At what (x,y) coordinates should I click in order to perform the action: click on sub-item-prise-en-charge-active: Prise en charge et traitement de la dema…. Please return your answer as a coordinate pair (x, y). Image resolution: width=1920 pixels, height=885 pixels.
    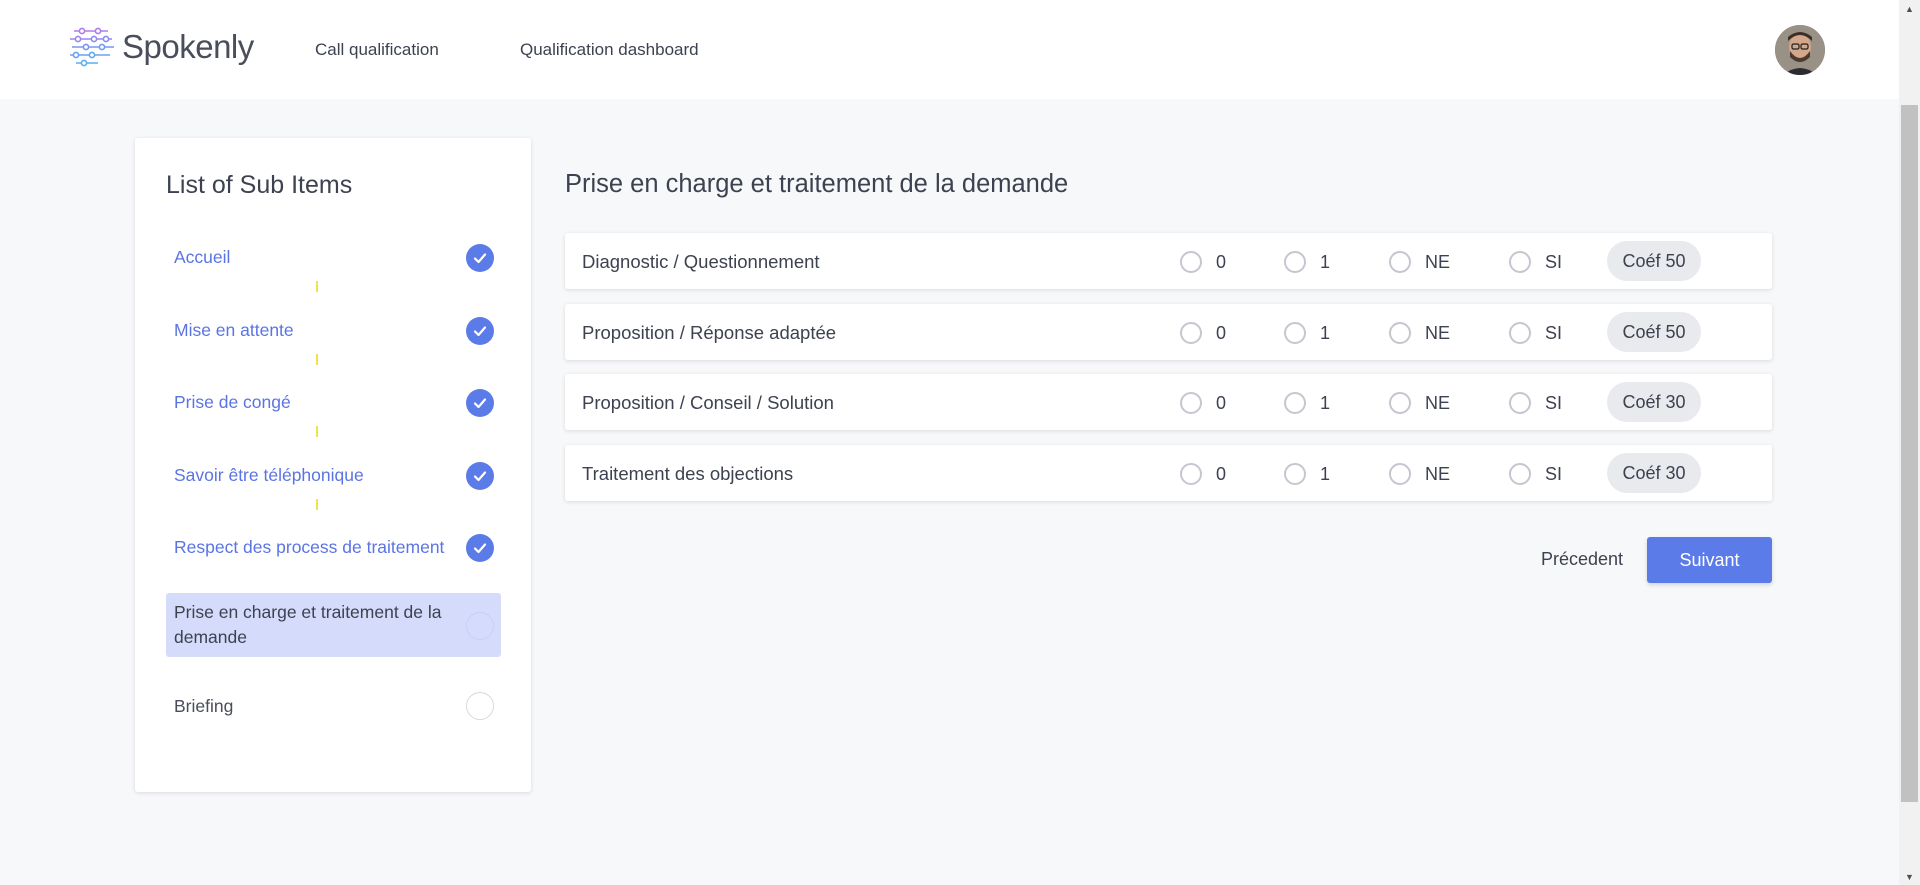
    Looking at the image, I should click on (333, 625).